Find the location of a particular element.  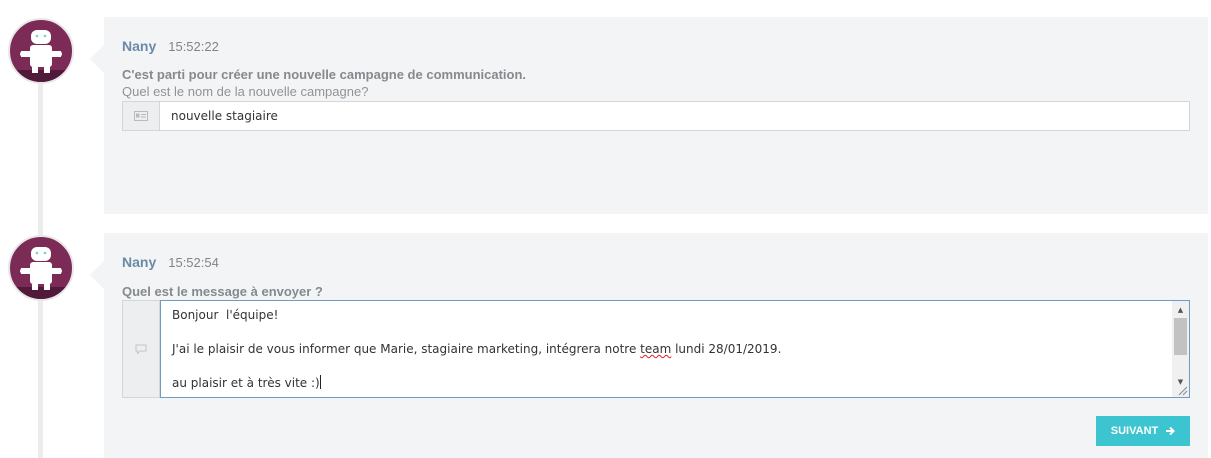

textarea-line-1: Bonjour l'équipe! is located at coordinates (225, 315).